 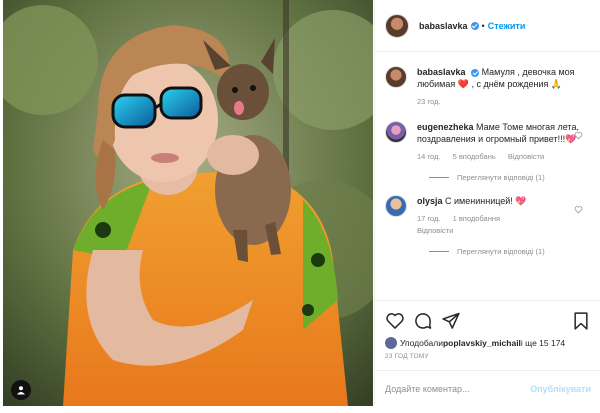 I want to click on comment-text: С именинницей! 💖, so click(x=486, y=201).